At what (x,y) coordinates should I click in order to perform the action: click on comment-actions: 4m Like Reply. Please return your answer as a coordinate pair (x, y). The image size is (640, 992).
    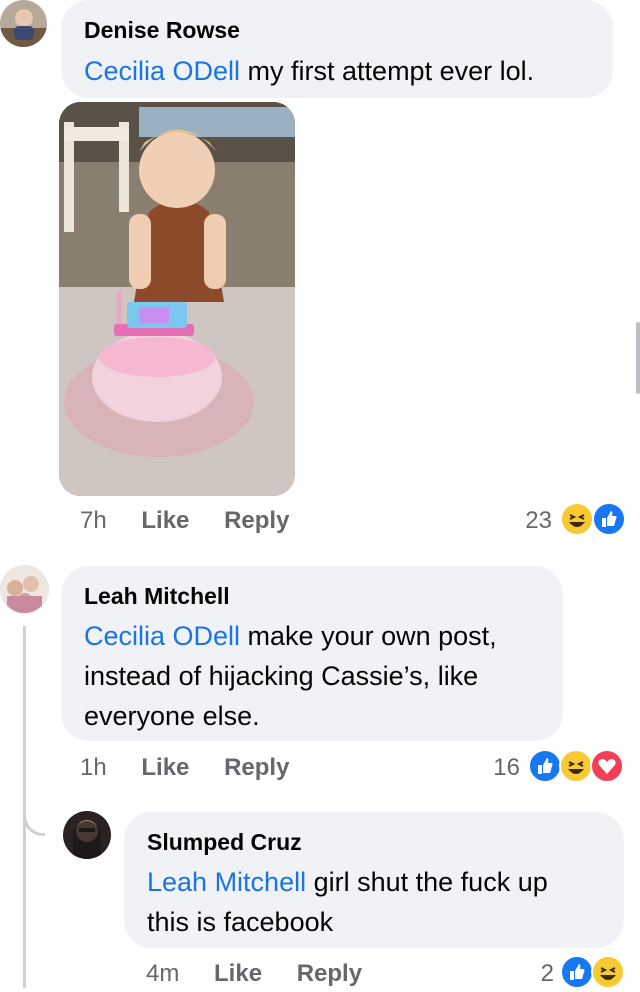
    Looking at the image, I should click on (254, 974).